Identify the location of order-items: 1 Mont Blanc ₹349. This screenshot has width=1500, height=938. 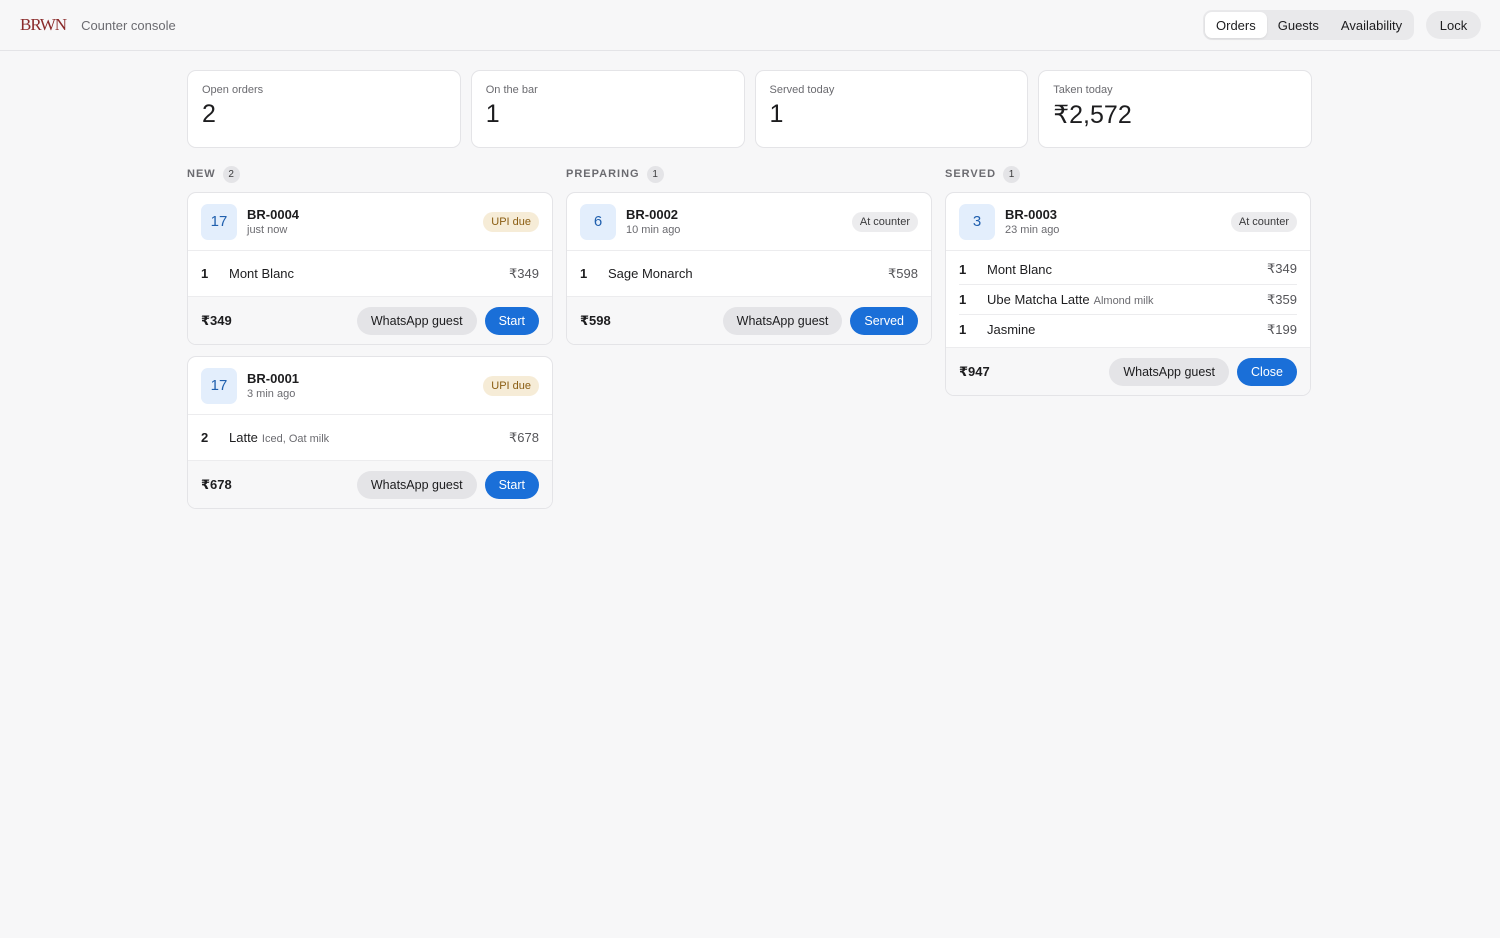
(370, 273).